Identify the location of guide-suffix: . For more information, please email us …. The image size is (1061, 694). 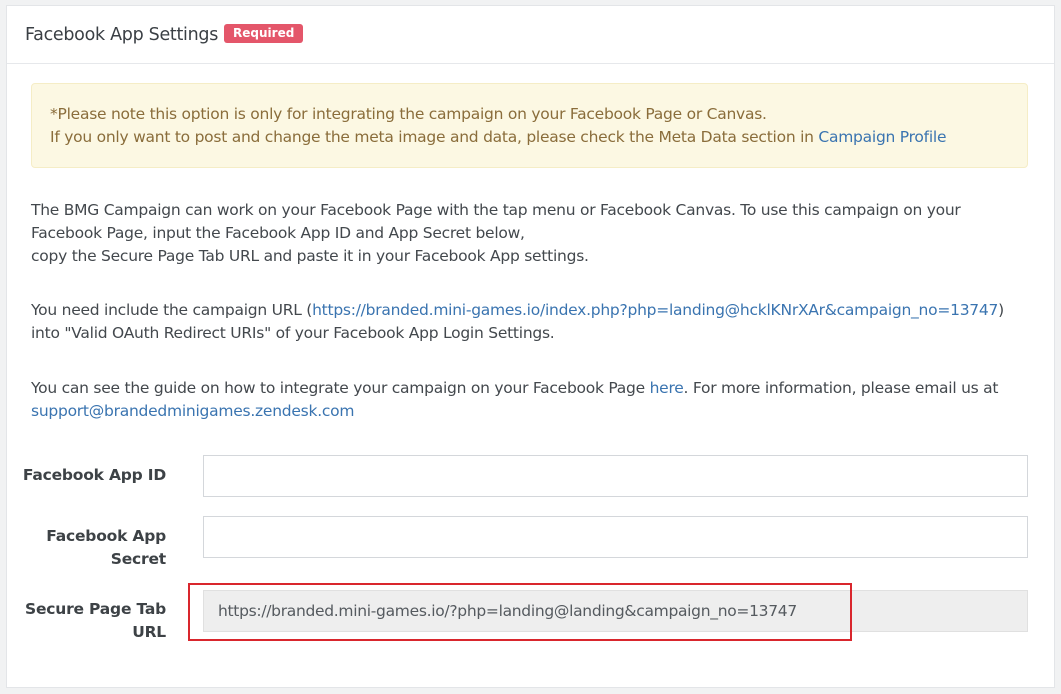
(841, 388).